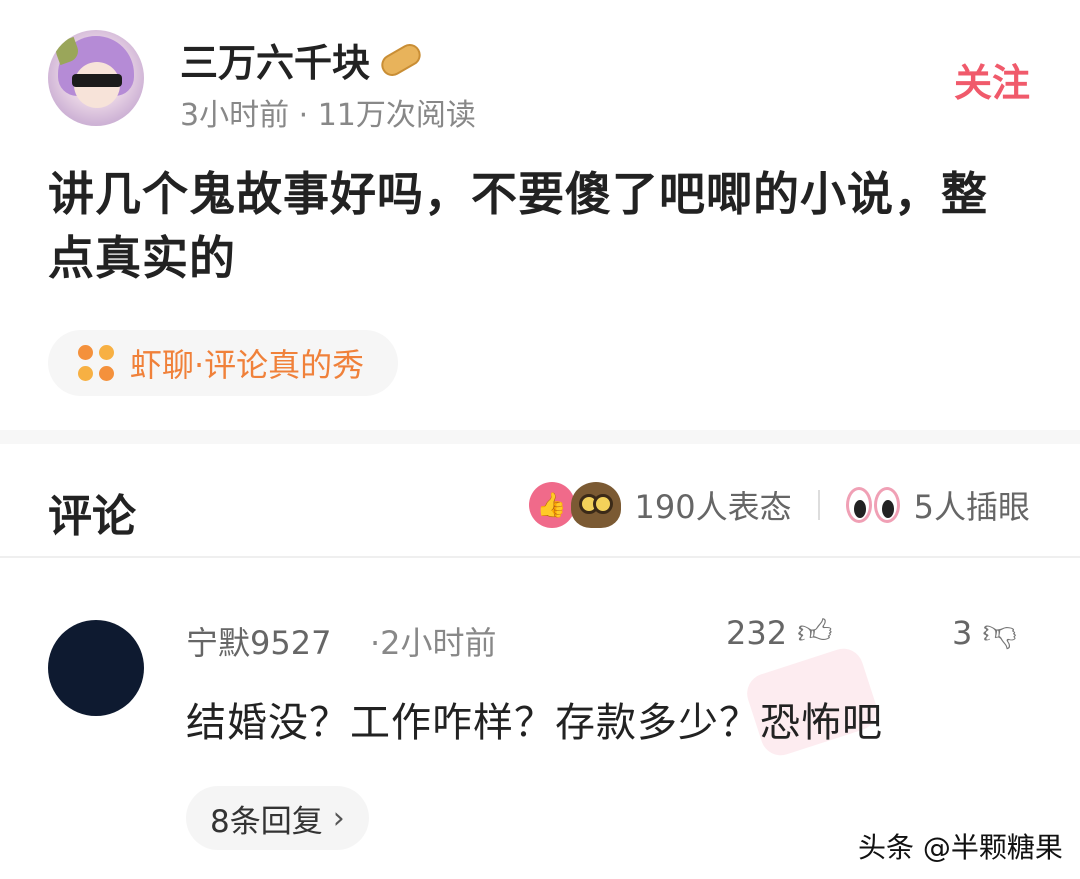  Describe the element at coordinates (518, 226) in the screenshot. I see `post-title: 讲几个鬼故事好吗，不要傻了吧唧的小说，整点真实的` at that location.